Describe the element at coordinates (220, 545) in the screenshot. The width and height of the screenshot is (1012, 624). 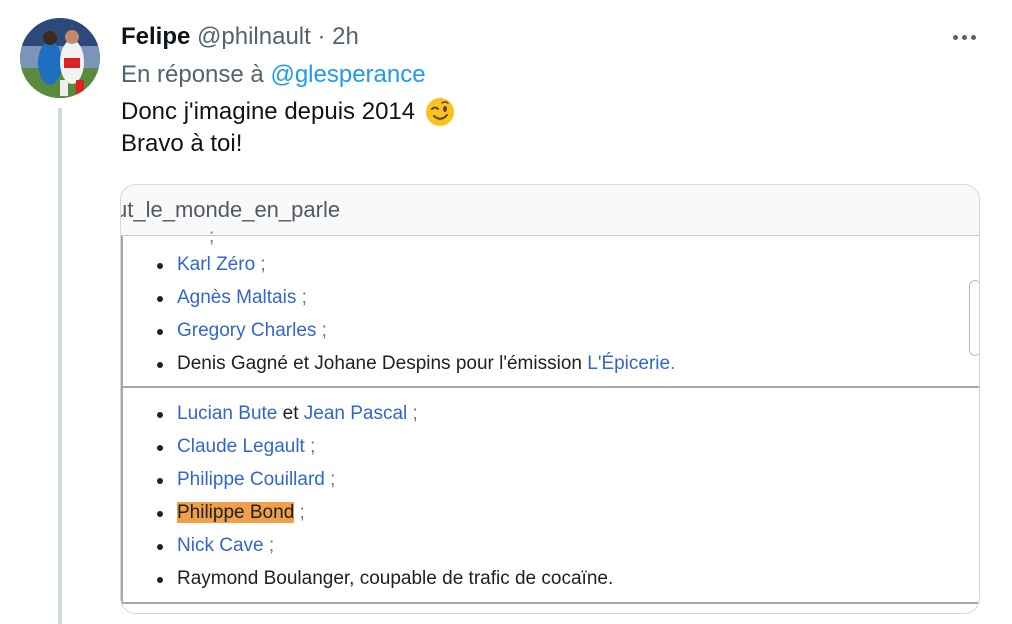
I see `wiki-link: Nick Cave` at that location.